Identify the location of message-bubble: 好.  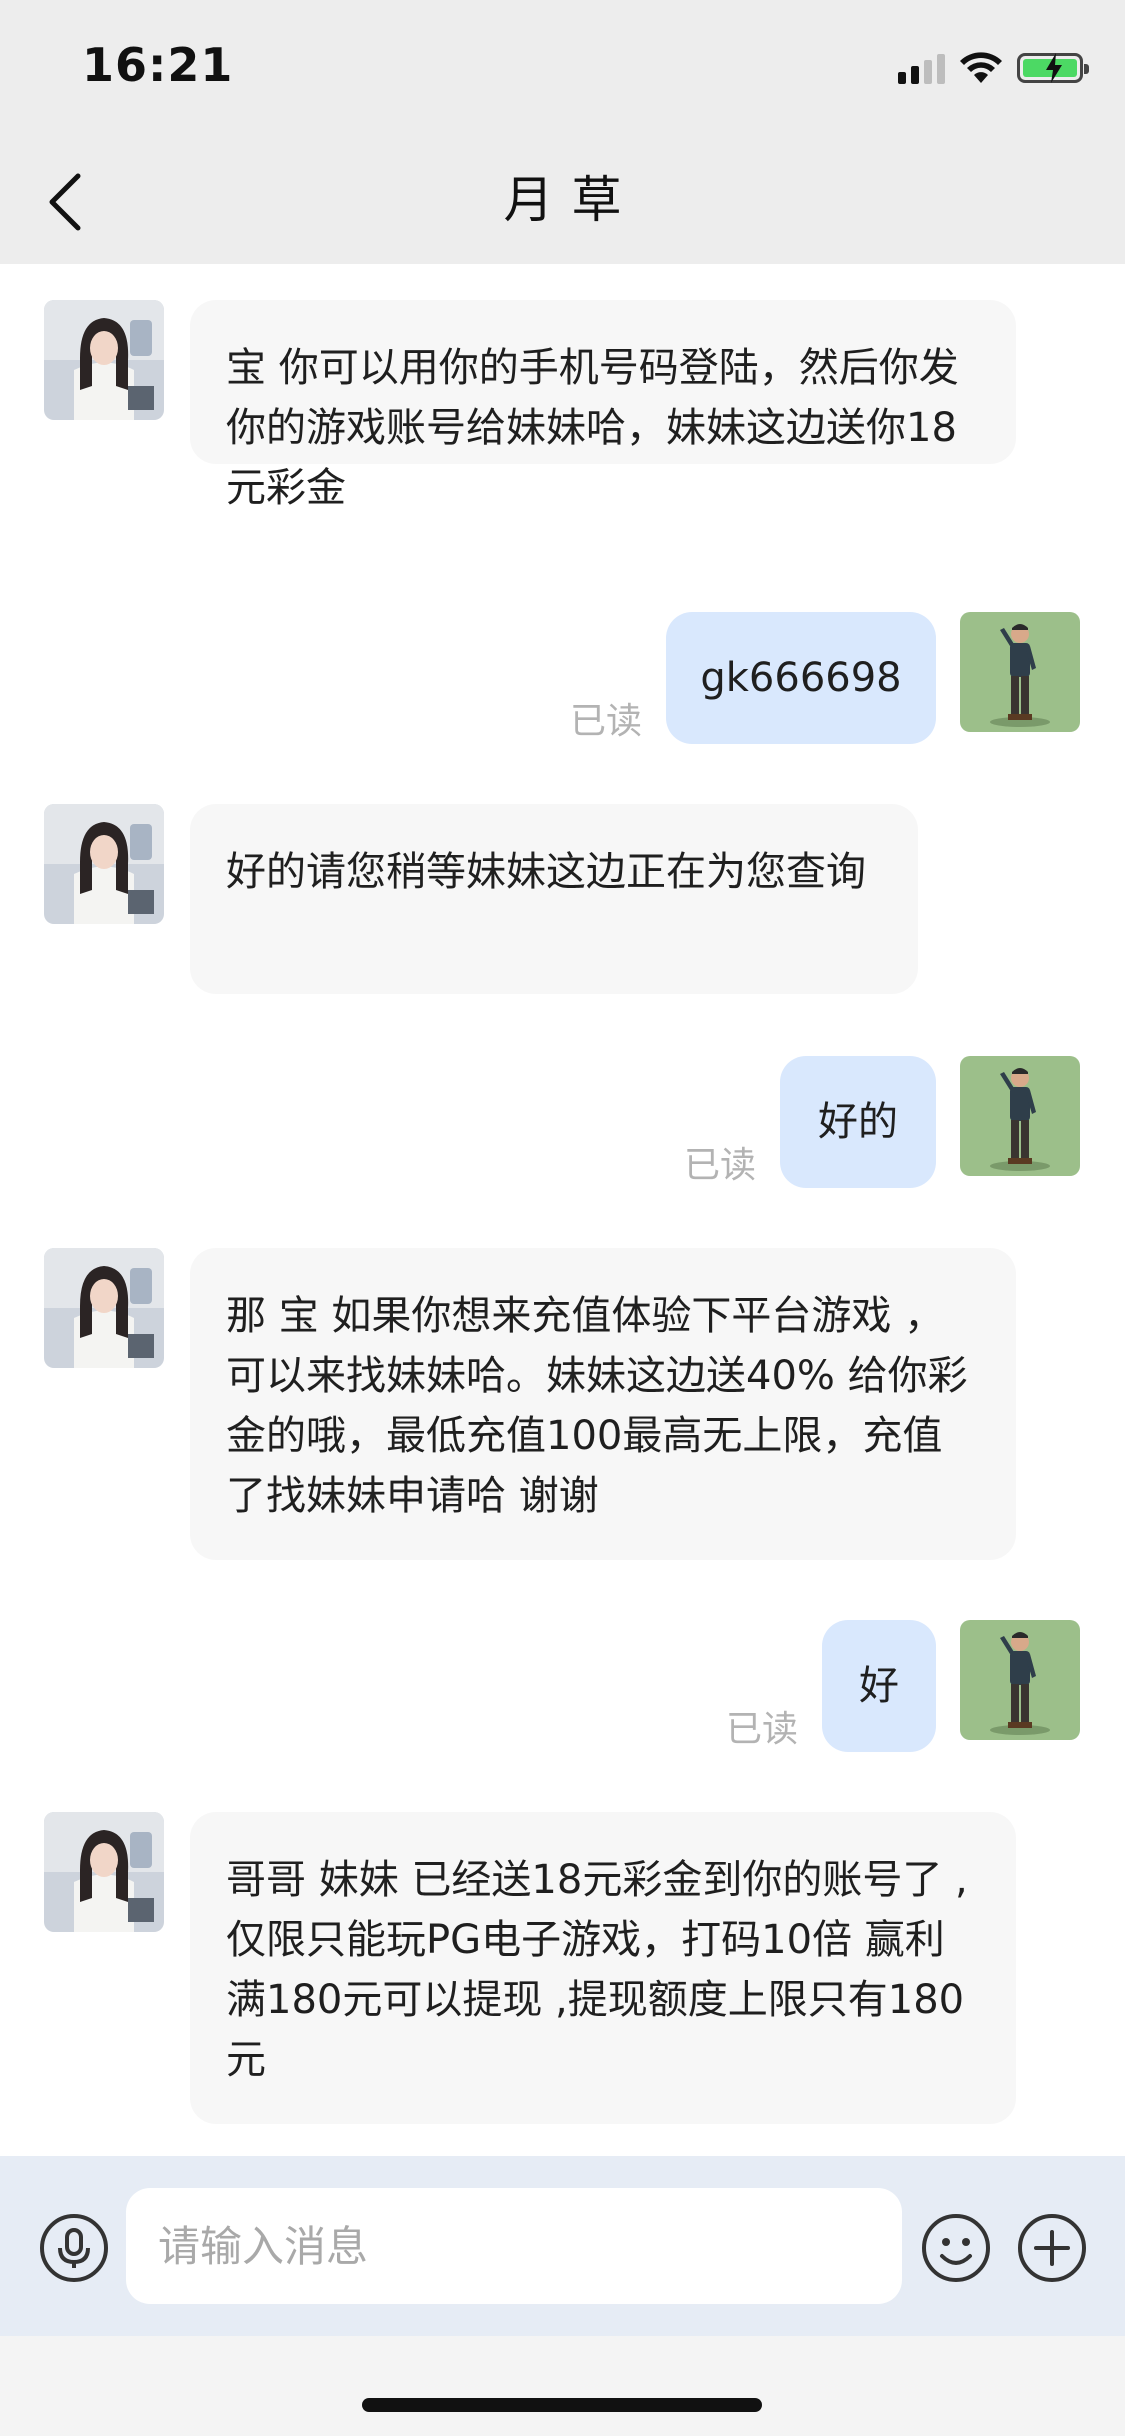
(879, 1686).